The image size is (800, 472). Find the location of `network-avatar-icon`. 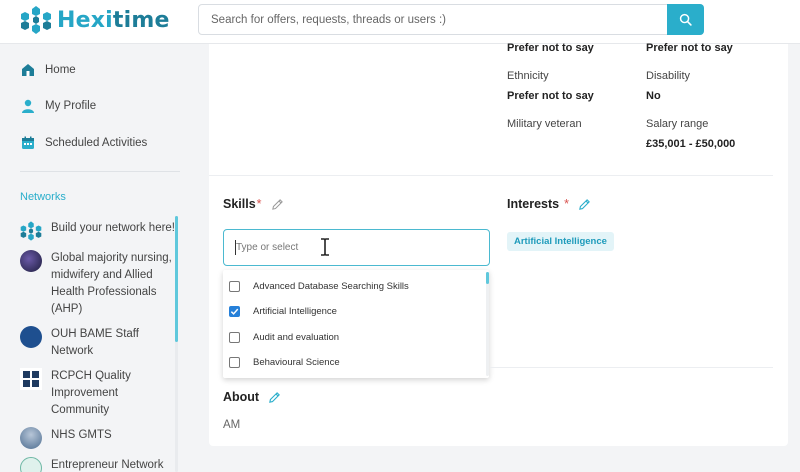

network-avatar-icon is located at coordinates (31, 261).